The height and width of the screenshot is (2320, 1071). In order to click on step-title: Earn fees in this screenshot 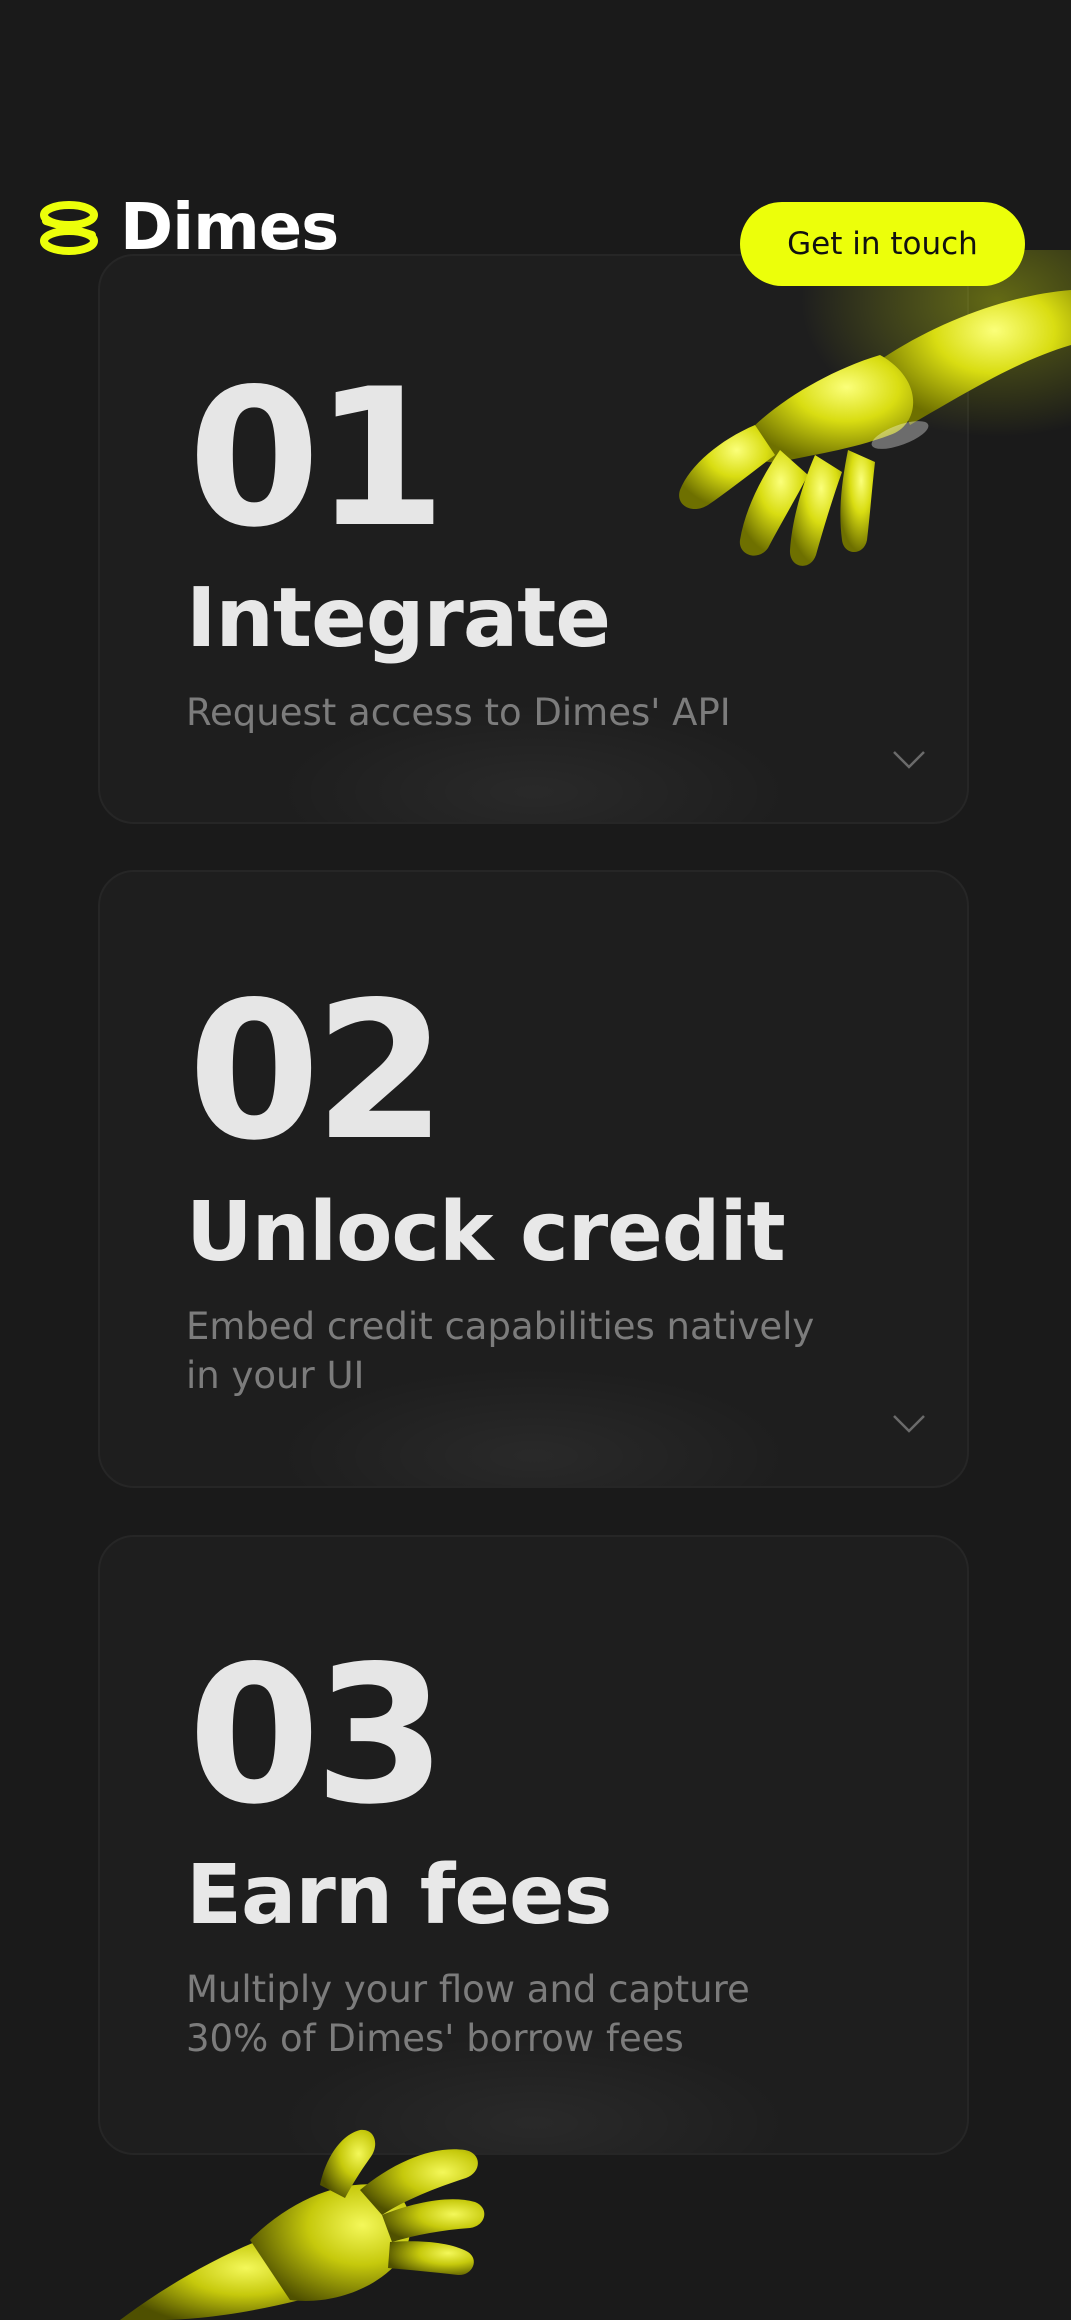, I will do `click(399, 1895)`.